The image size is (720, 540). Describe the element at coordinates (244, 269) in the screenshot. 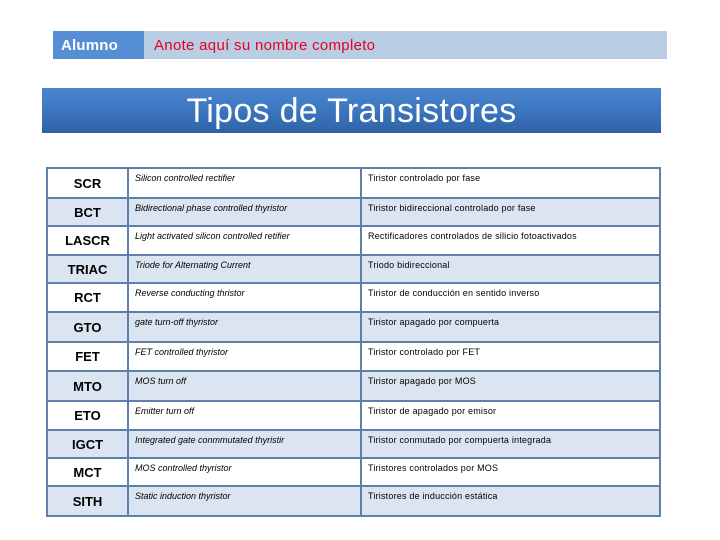

I see `cell-english-name: Triode for Alternating Current` at that location.